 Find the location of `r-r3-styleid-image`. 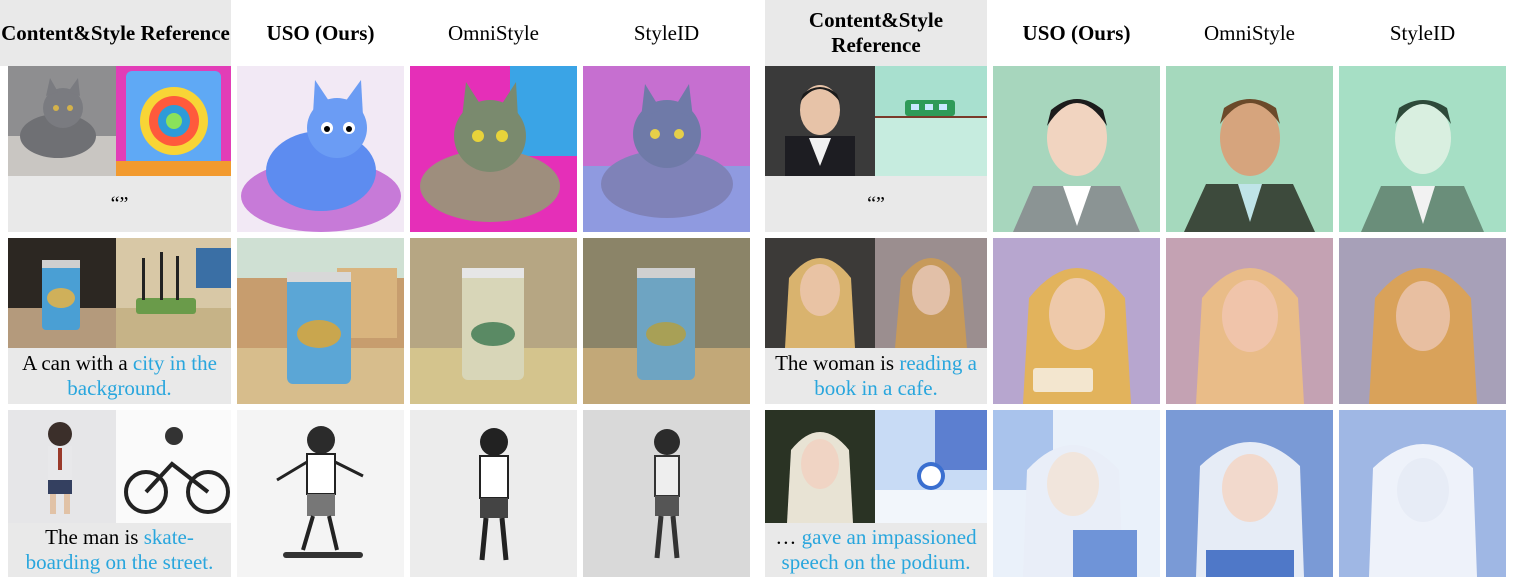

r-r3-styleid-image is located at coordinates (1422, 493).